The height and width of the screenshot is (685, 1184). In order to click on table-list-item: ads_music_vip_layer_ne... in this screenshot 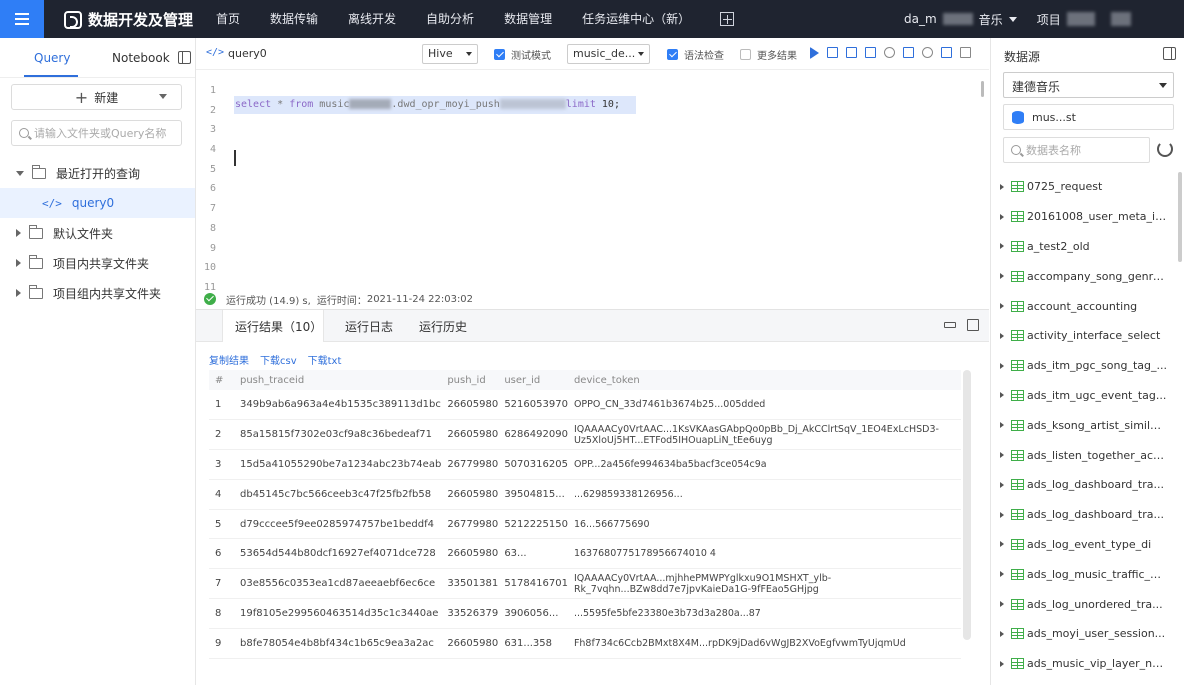, I will do `click(1084, 664)`.